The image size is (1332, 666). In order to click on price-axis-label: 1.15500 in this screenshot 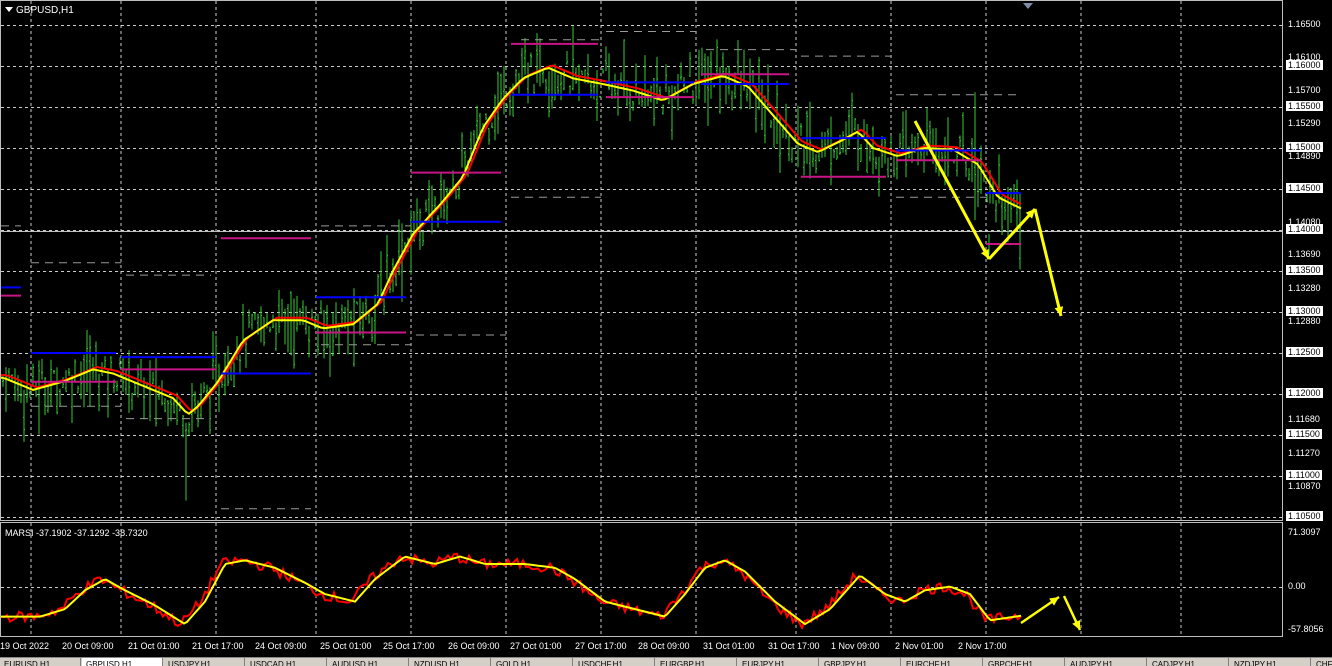, I will do `click(1304, 106)`.